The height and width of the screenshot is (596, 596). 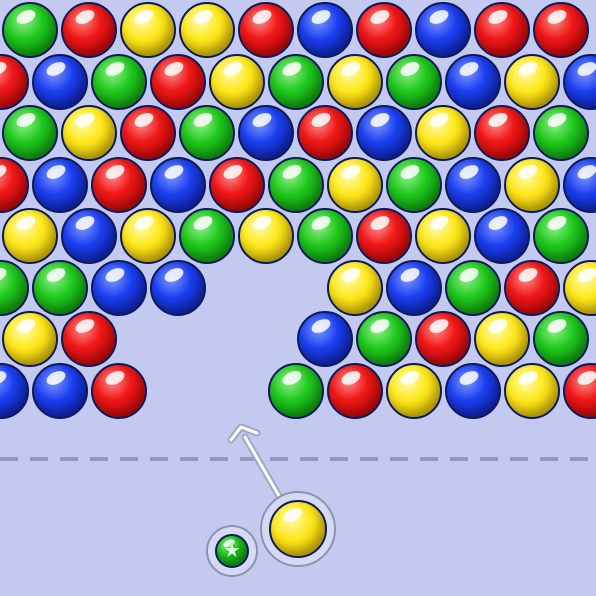 What do you see at coordinates (298, 529) in the screenshot?
I see `current-bubble` at bounding box center [298, 529].